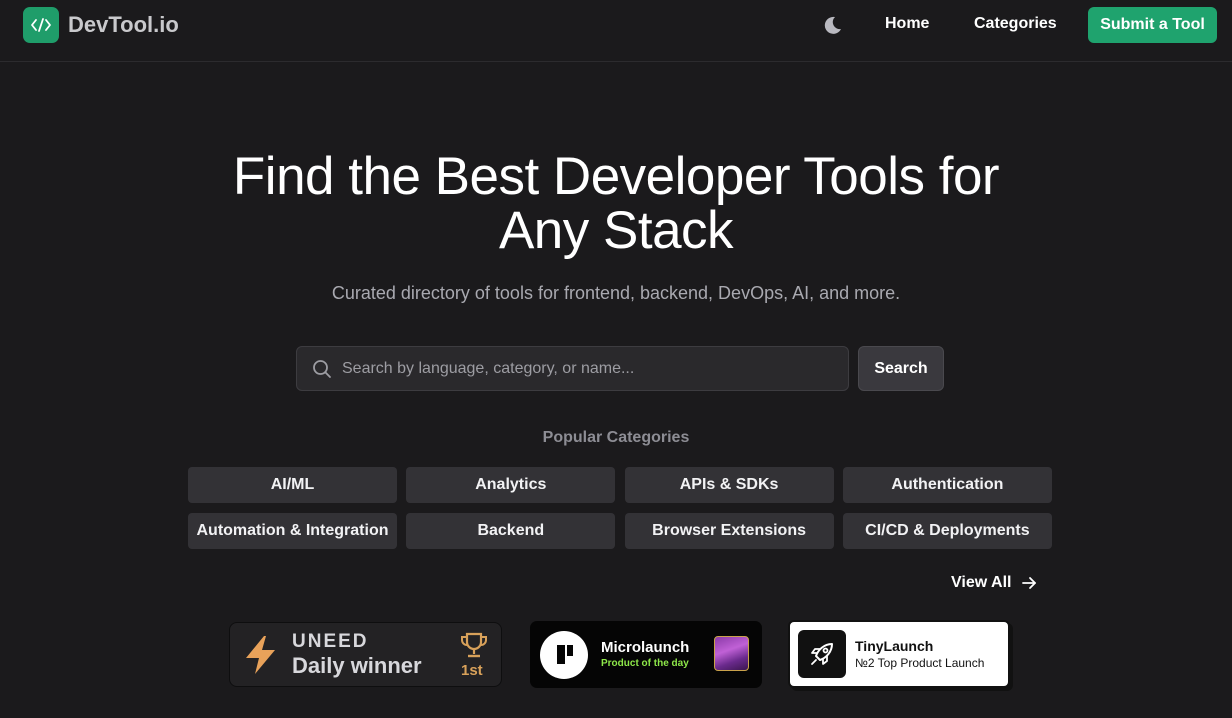  What do you see at coordinates (981, 582) in the screenshot?
I see `view-all-label: View All` at bounding box center [981, 582].